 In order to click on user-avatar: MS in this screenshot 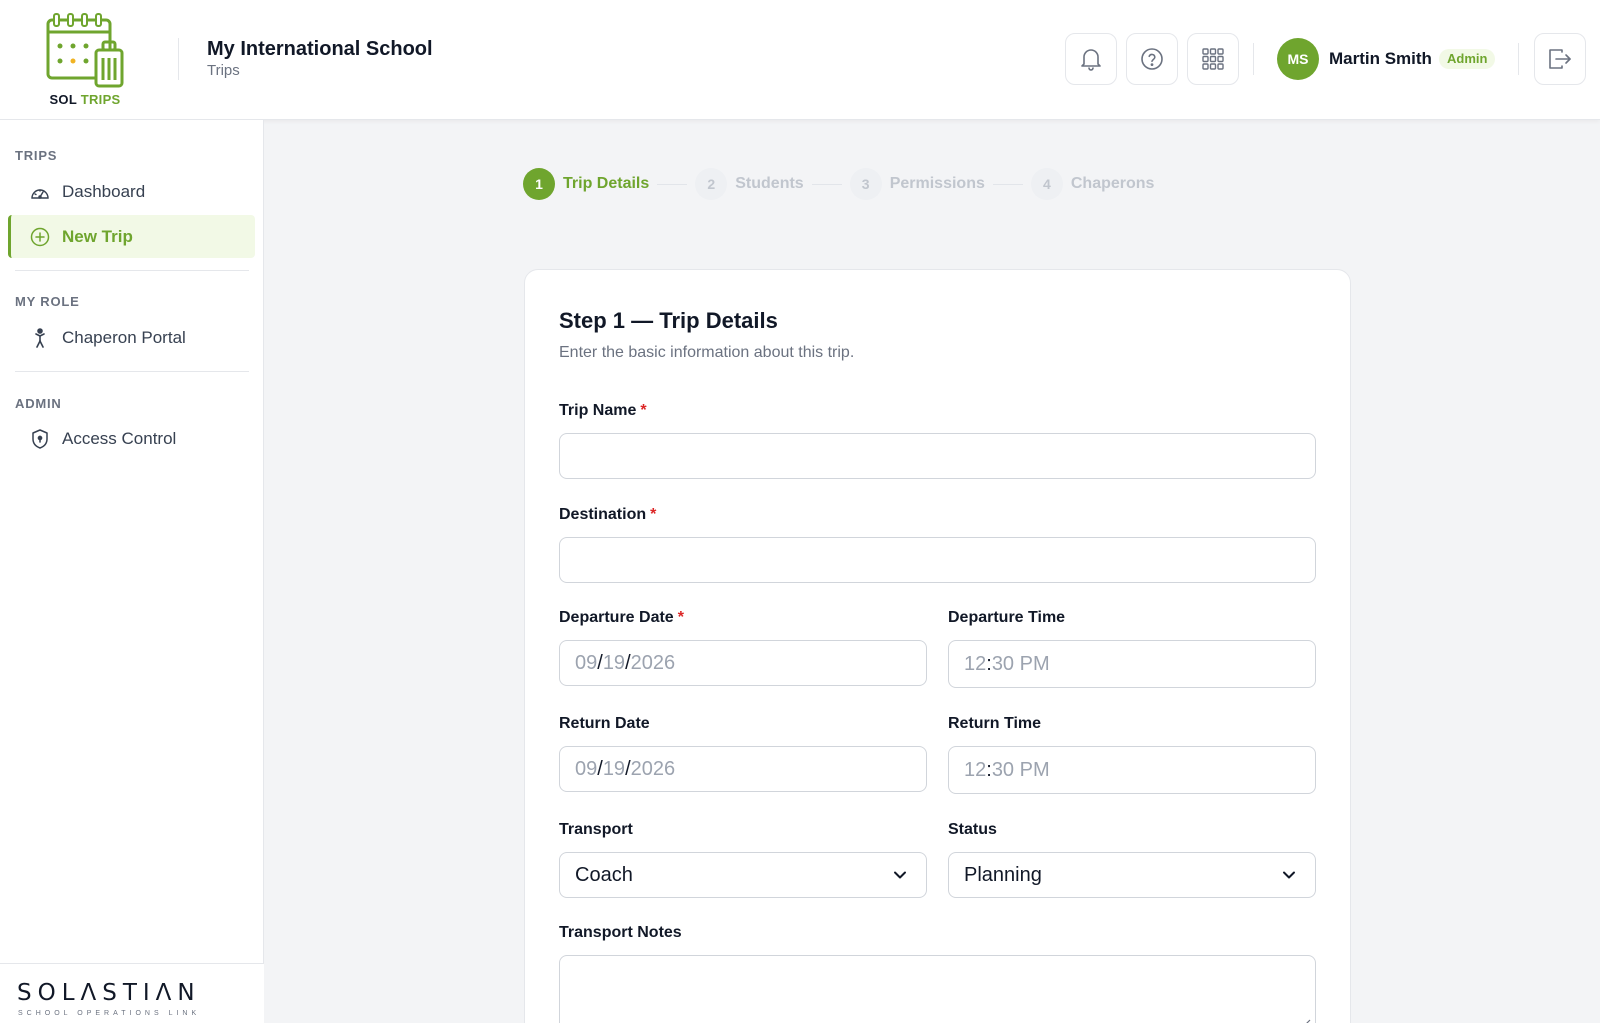, I will do `click(1298, 59)`.